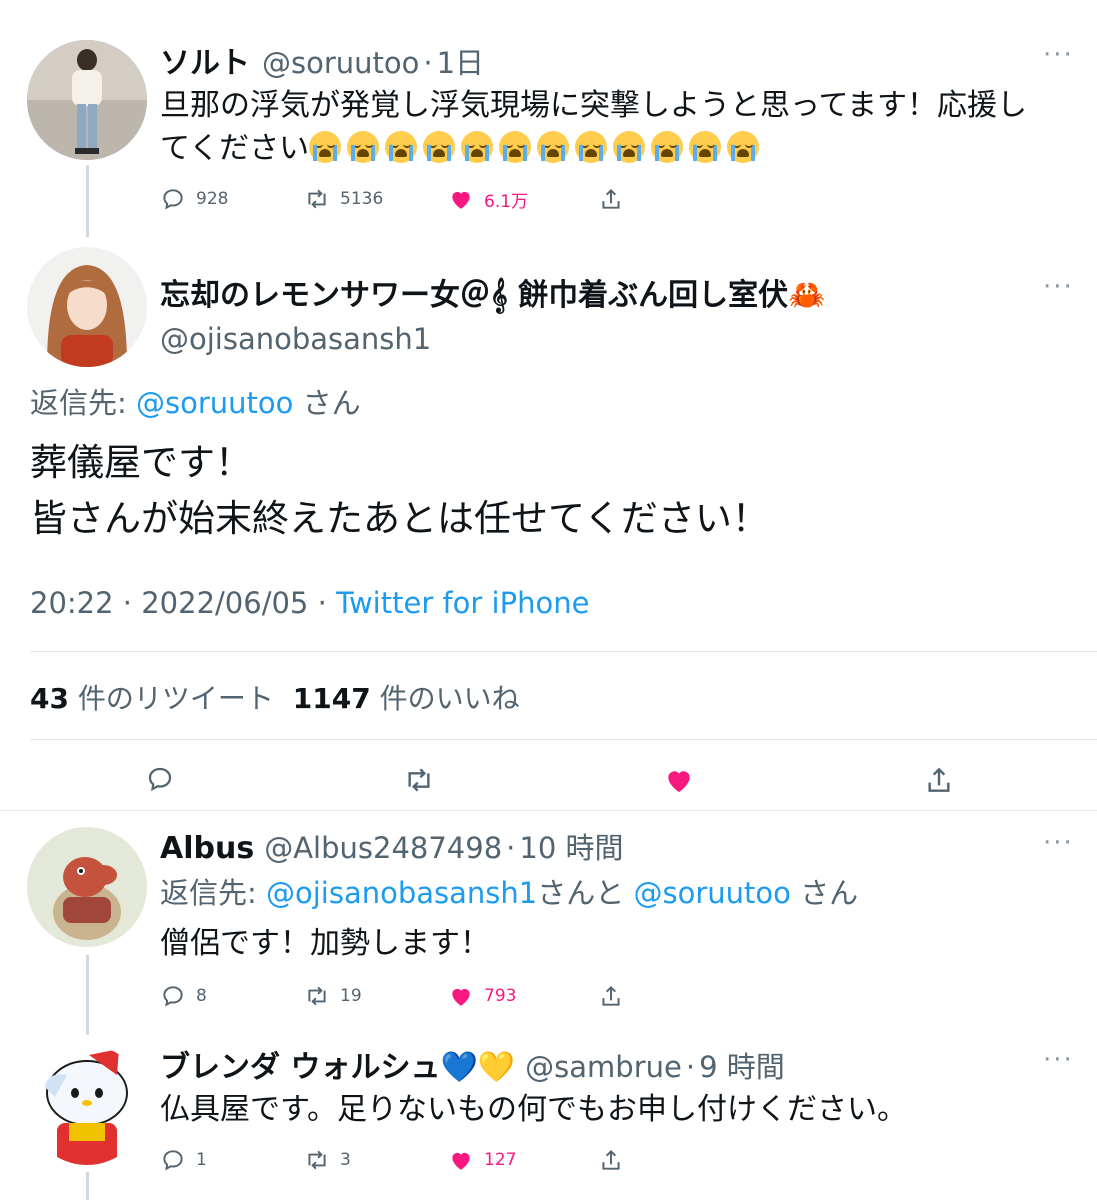 The height and width of the screenshot is (1200, 1097). Describe the element at coordinates (78, 403) in the screenshot. I see `reply-prefix: 返信先:` at that location.